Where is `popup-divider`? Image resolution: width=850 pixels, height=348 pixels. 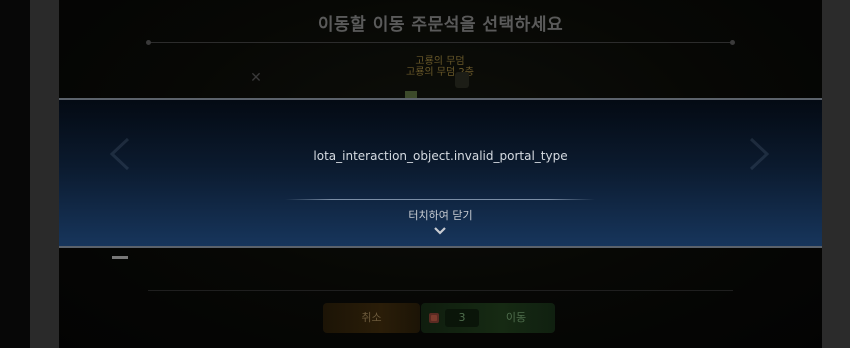
popup-divider is located at coordinates (440, 199).